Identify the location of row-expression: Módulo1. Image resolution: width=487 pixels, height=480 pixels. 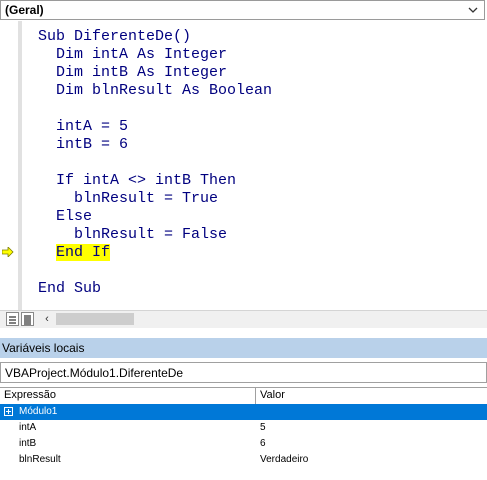
(38, 411).